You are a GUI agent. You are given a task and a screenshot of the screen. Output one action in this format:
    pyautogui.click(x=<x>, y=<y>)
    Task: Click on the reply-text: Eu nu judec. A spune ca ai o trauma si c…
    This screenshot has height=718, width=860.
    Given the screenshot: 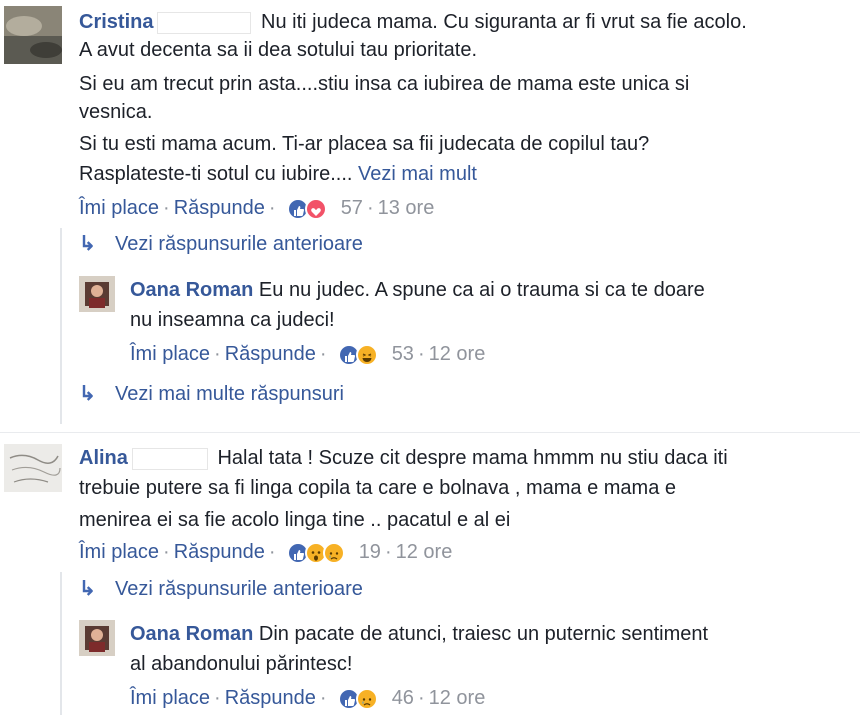 What is the action you would take?
    pyautogui.click(x=481, y=290)
    